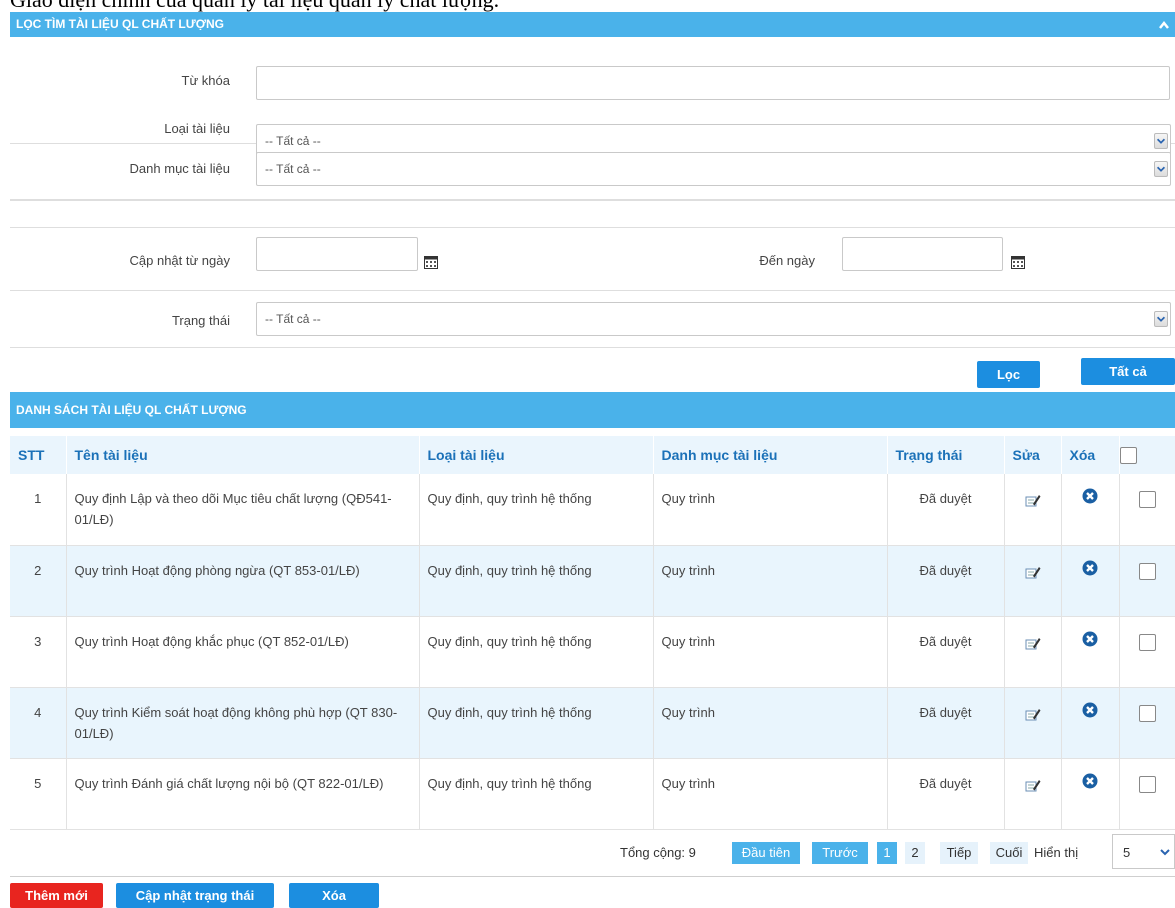 This screenshot has height=908, width=1175. I want to click on add-new-button: Thêm mới, so click(56, 895).